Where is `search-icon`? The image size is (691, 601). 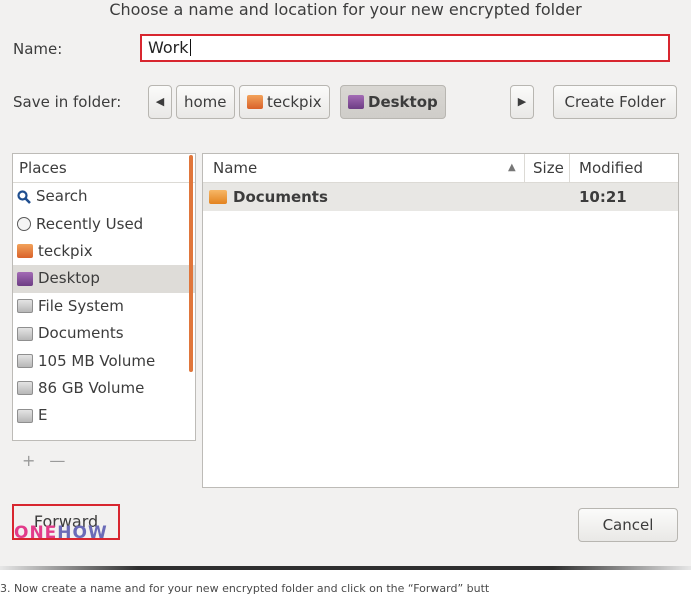 search-icon is located at coordinates (24, 197).